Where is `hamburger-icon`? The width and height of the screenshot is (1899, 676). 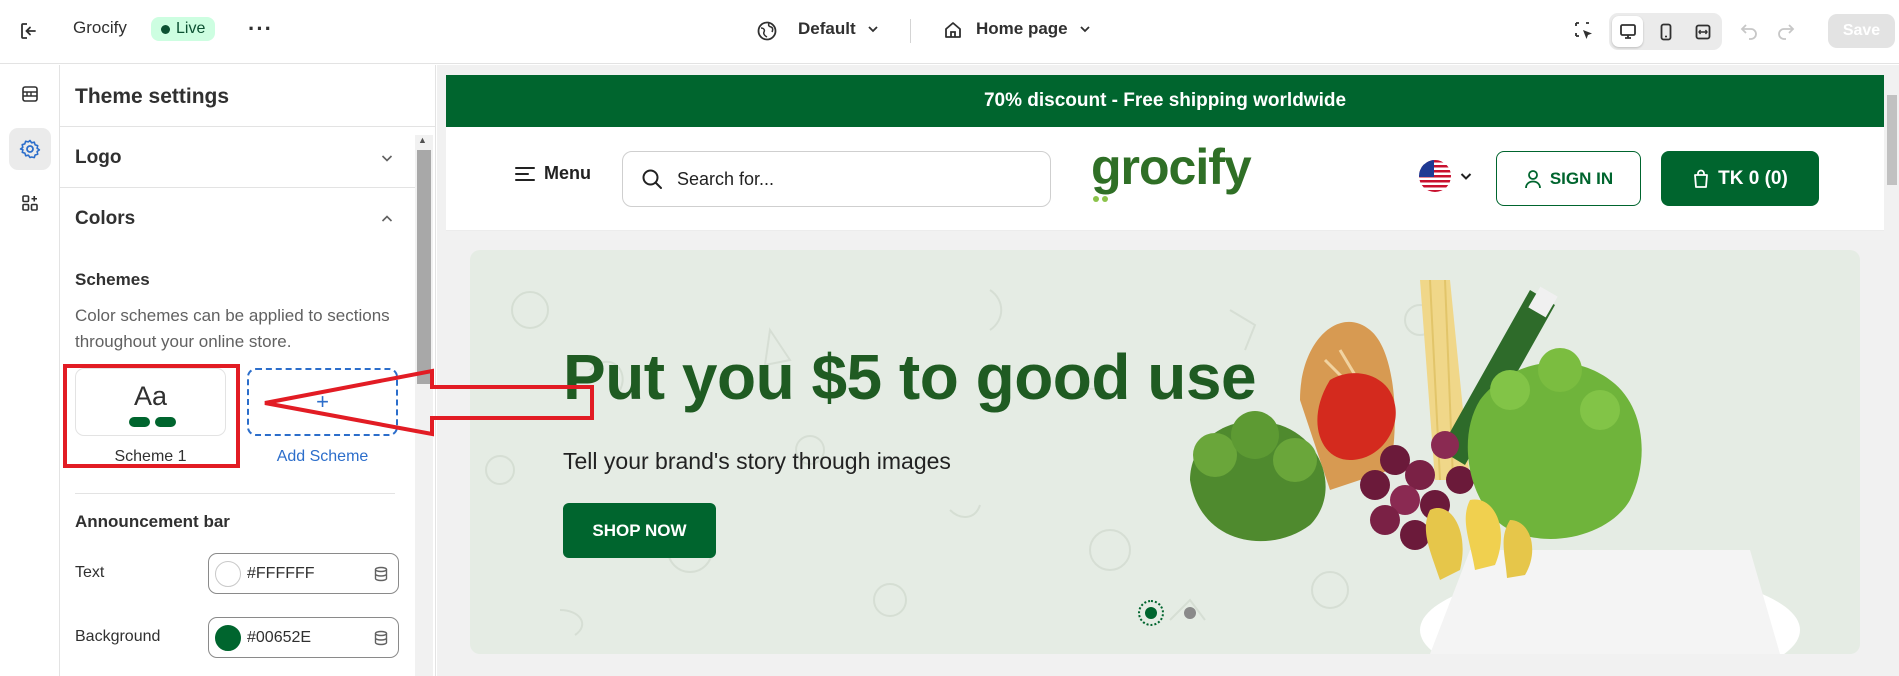 hamburger-icon is located at coordinates (525, 173).